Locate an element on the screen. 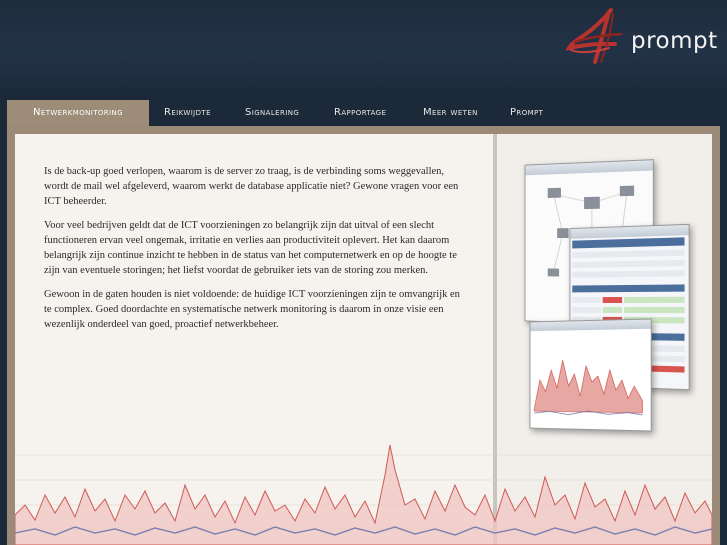 The image size is (727, 545). nav-item-meer-weten: Meer weten is located at coordinates (450, 113).